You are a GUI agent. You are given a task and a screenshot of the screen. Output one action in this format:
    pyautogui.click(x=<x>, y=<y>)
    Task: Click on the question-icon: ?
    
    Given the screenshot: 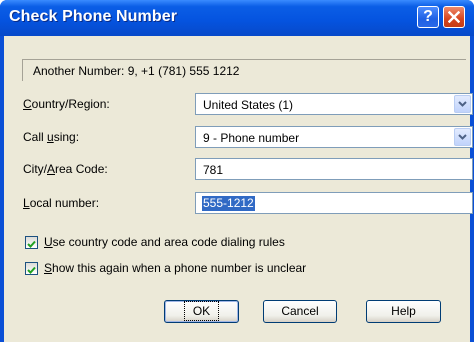 What is the action you would take?
    pyautogui.click(x=428, y=16)
    